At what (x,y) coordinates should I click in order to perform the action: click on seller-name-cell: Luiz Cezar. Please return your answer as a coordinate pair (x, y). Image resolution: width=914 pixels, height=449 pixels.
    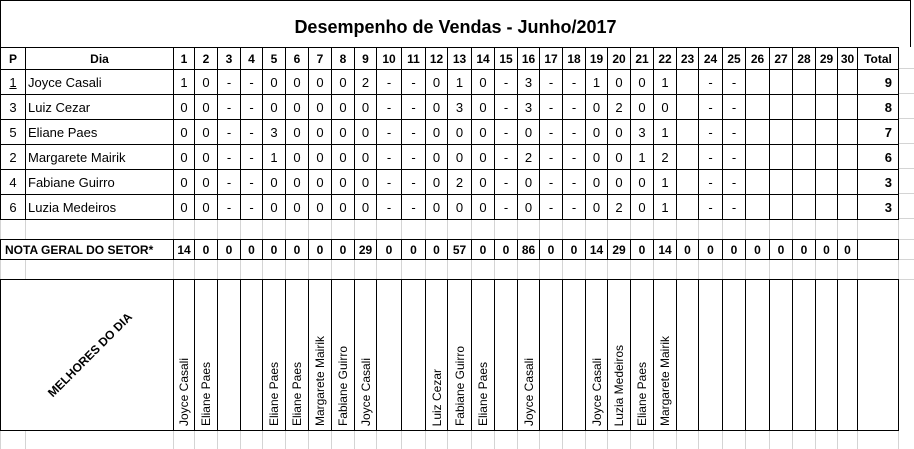
    Looking at the image, I should click on (99, 107).